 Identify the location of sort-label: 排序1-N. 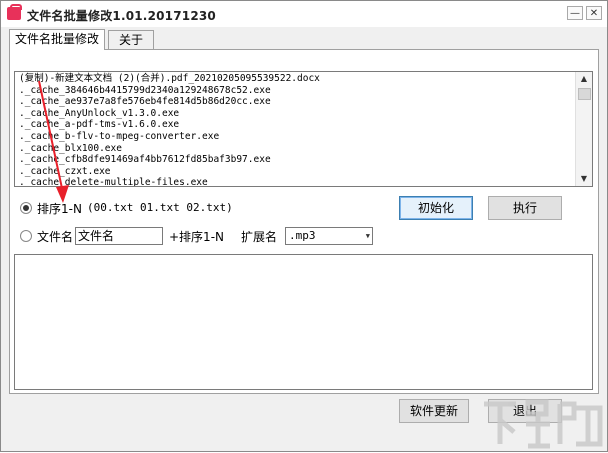
(59, 209).